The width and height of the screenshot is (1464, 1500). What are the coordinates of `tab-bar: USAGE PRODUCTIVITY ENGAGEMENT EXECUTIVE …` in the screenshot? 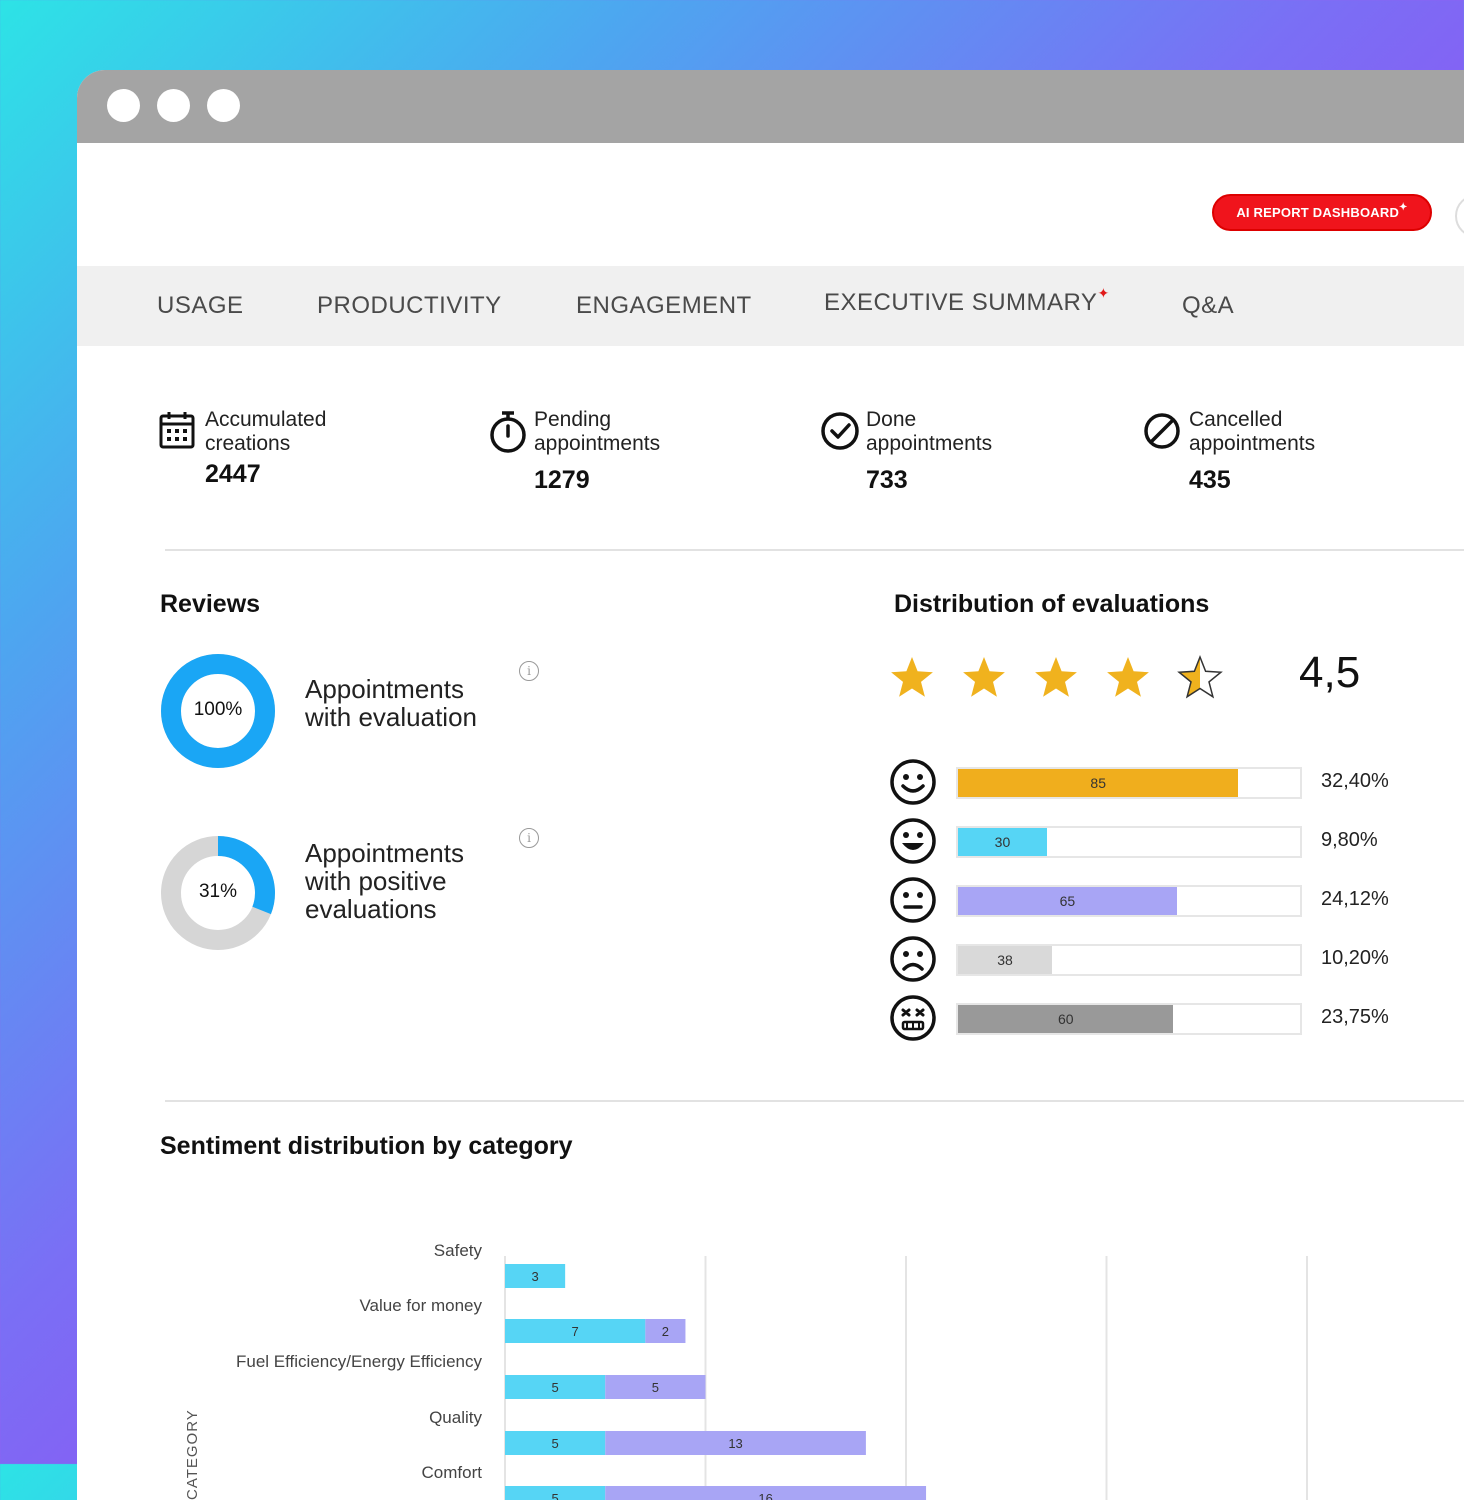 It's located at (770, 306).